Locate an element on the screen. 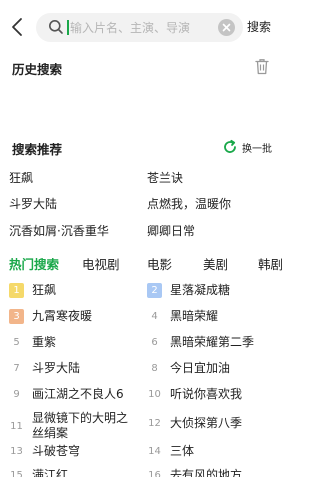  ranking-item: 10 听说你喜欢我 is located at coordinates (194, 394).